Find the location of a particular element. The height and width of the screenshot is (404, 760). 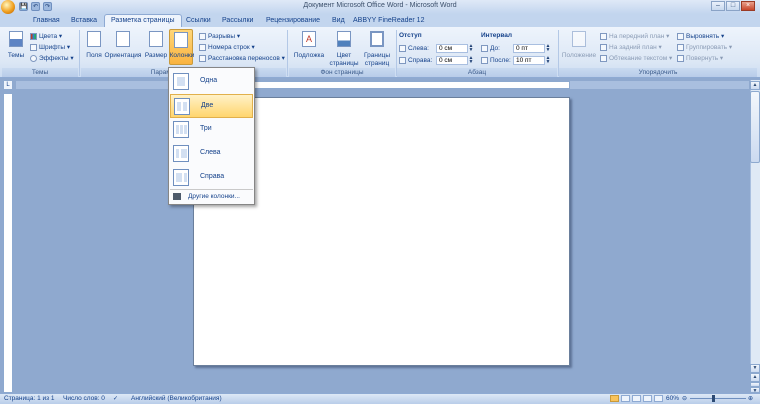

print-layout-view-icon is located at coordinates (614, 398).